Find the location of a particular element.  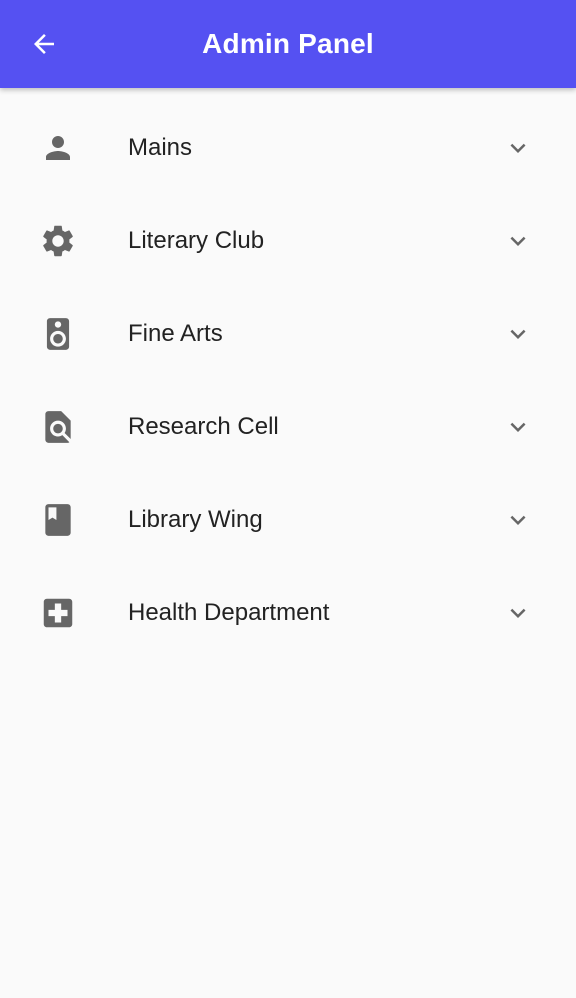

gear-icon is located at coordinates (58, 241).